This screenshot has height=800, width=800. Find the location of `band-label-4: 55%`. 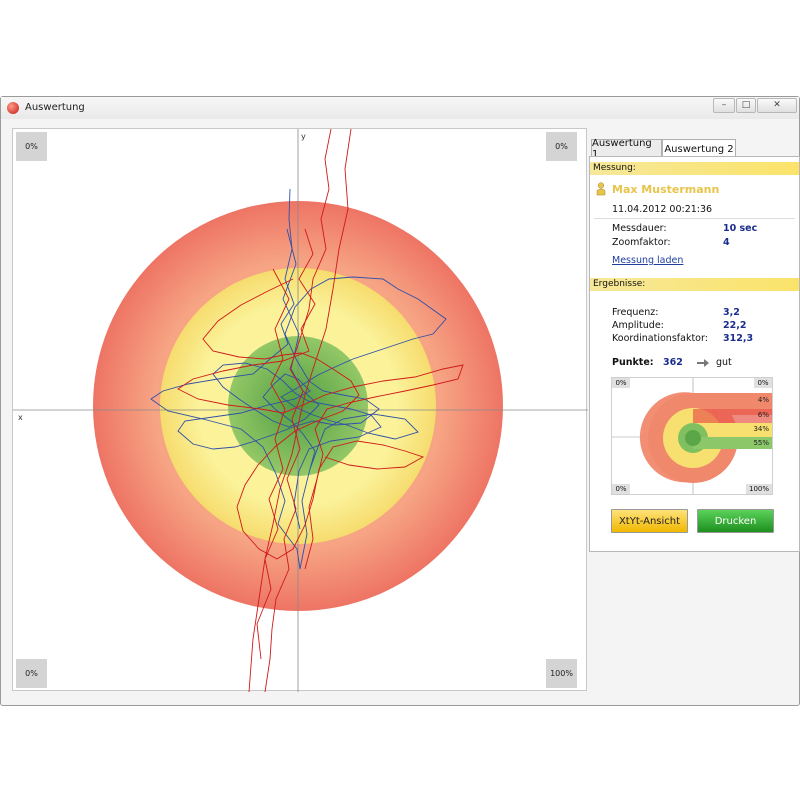

band-label-4: 55% is located at coordinates (761, 443).